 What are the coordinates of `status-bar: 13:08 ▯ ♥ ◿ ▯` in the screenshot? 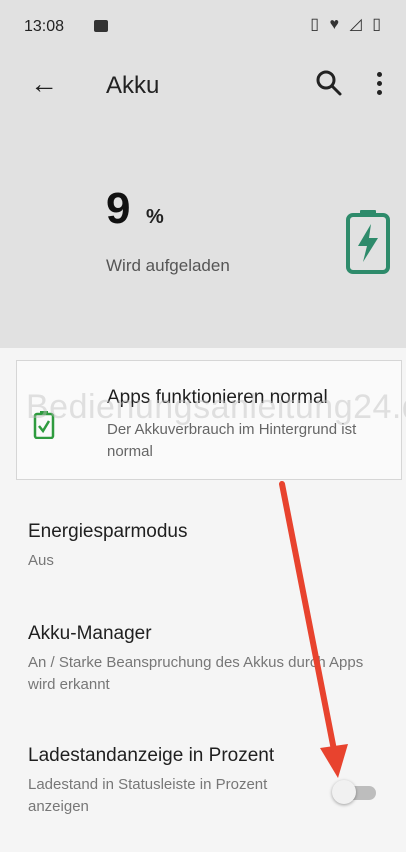 It's located at (203, 28).